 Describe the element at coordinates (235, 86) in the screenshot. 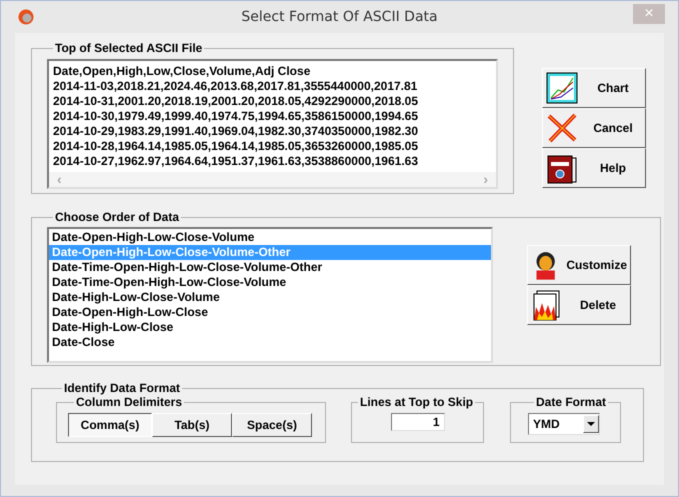

I see `file-line: 2014-11-03,2018.21,2024.46,2013.68,2017.81,3555440000,2017.81` at that location.